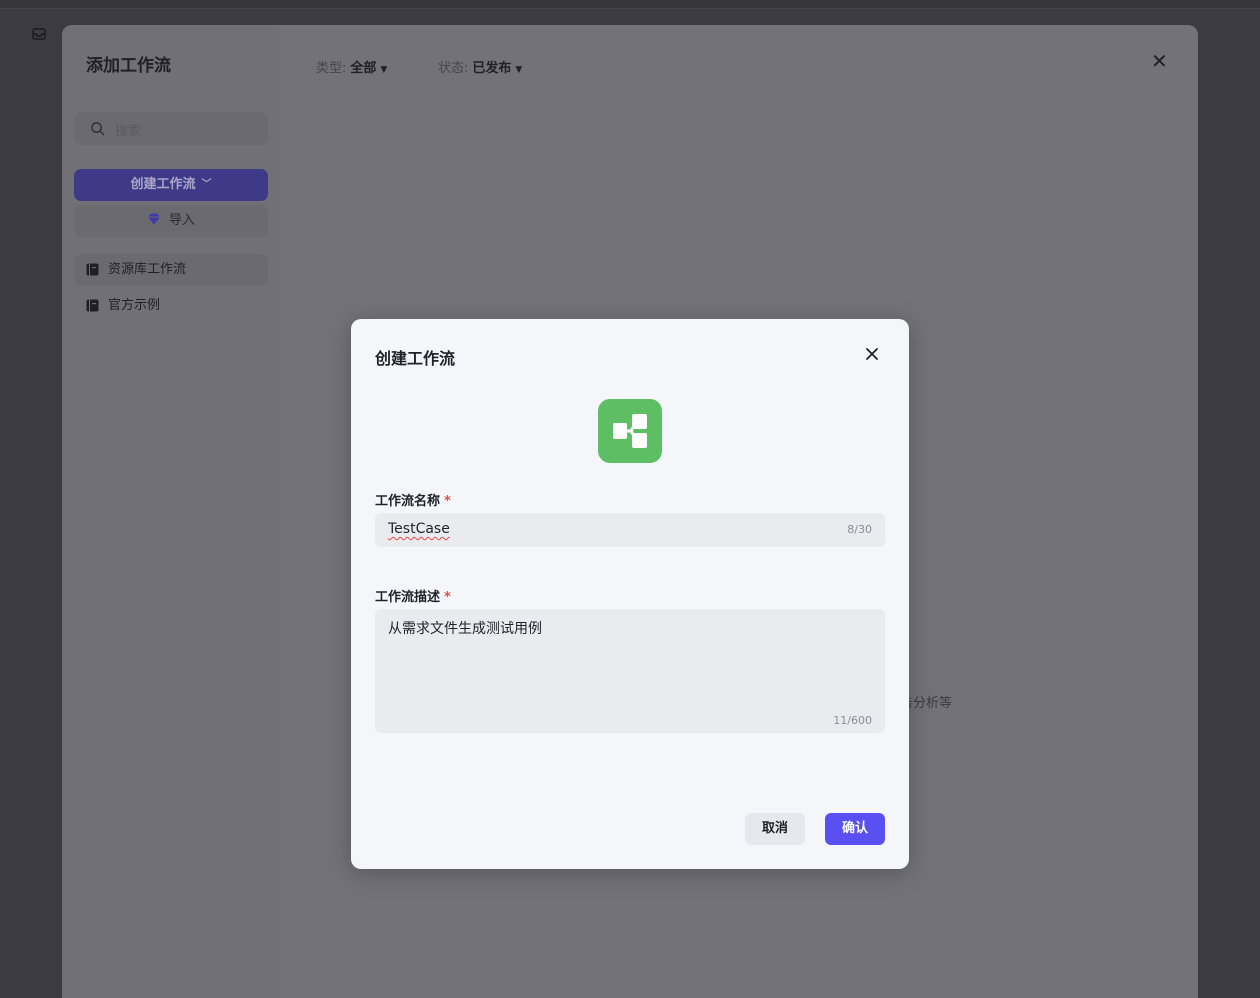  I want to click on search-placeholder: 搜索, so click(128, 131).